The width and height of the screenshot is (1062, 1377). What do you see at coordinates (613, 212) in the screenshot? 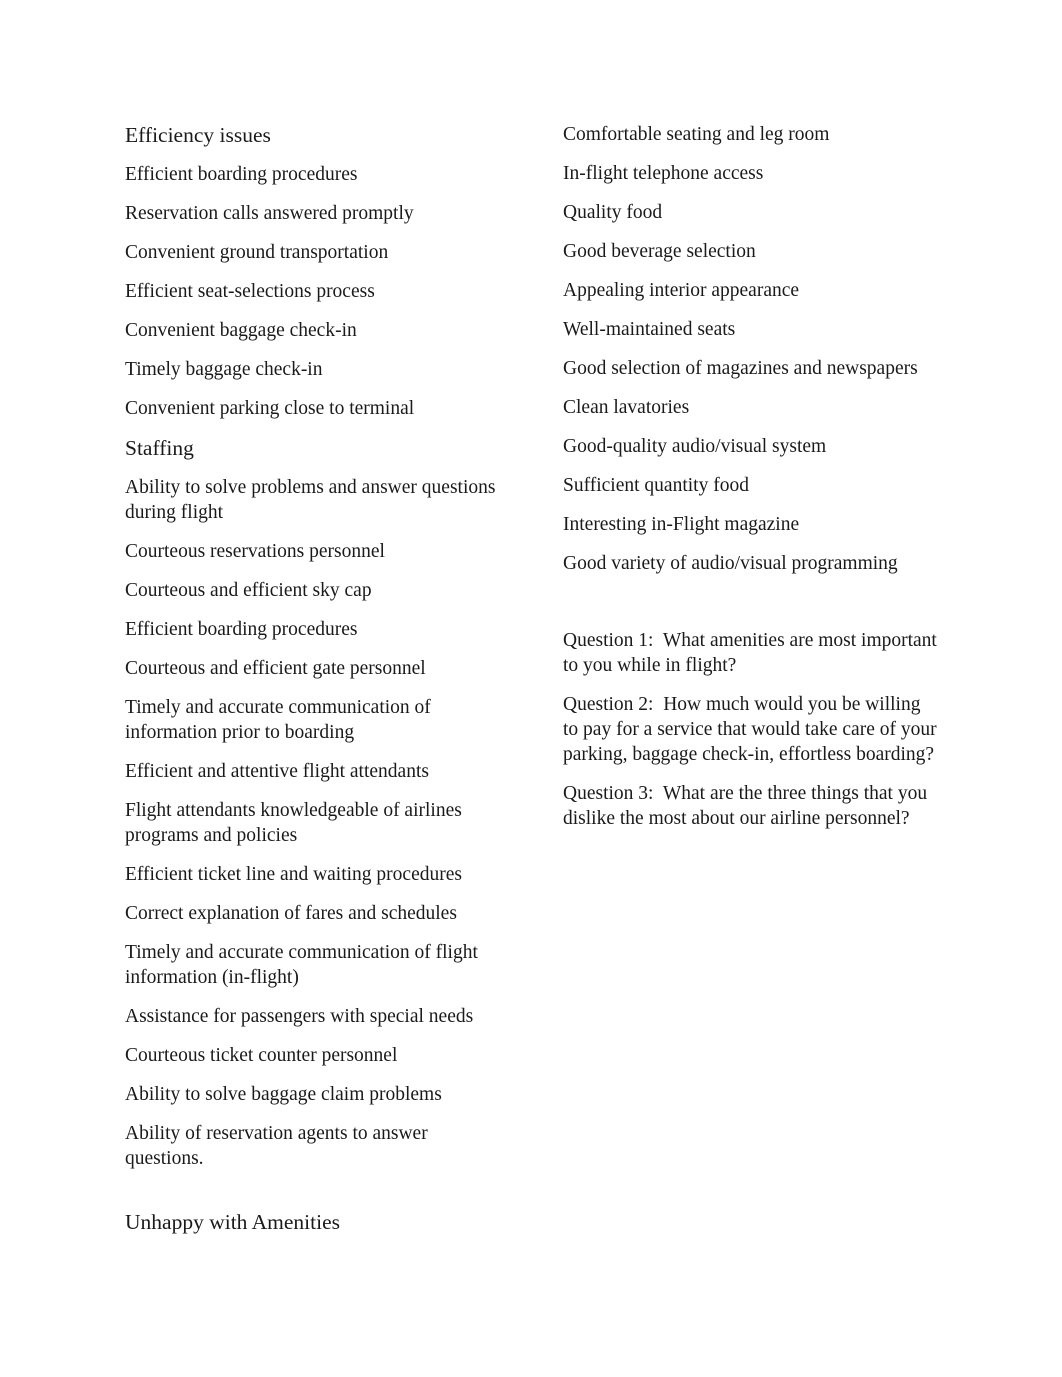
I see `right-paragraph: Quality food` at bounding box center [613, 212].